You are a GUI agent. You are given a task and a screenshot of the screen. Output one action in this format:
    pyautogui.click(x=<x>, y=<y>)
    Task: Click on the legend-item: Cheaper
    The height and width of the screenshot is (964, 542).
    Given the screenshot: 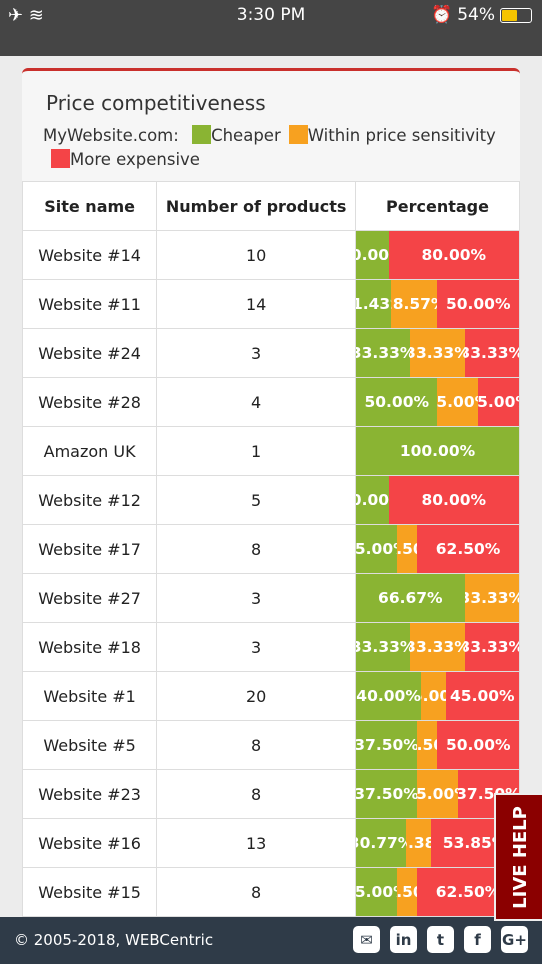 What is the action you would take?
    pyautogui.click(x=232, y=135)
    